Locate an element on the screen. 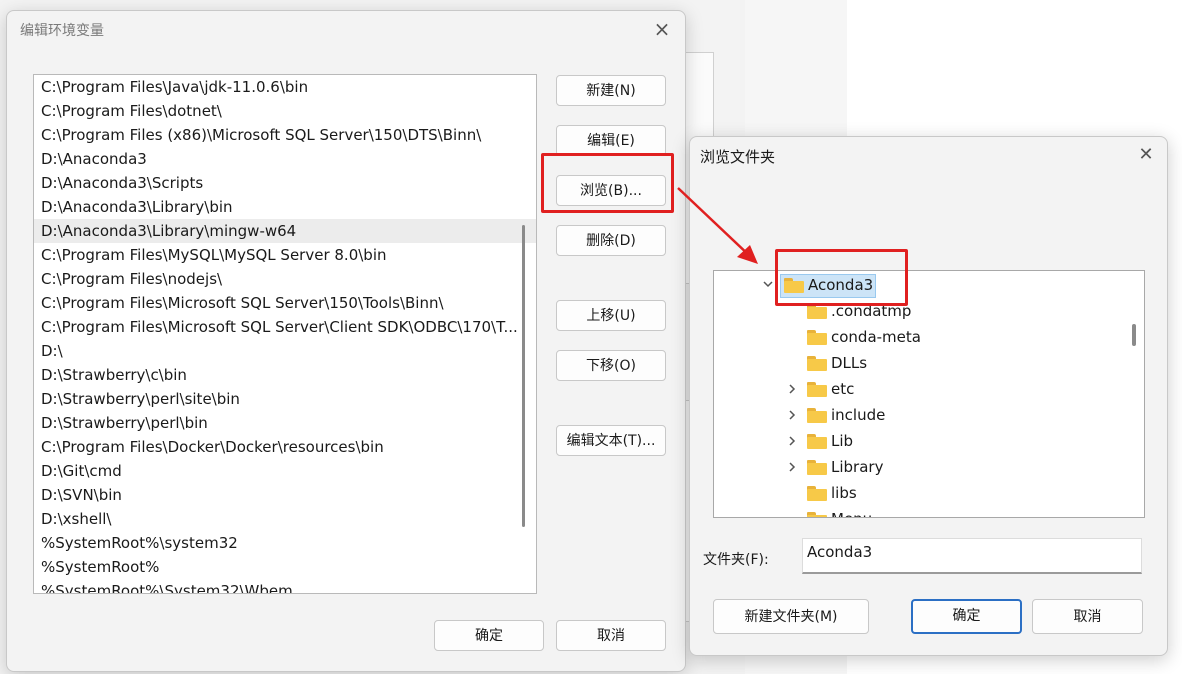 The image size is (1182, 674). red-arrow-icon is located at coordinates (717, 225).